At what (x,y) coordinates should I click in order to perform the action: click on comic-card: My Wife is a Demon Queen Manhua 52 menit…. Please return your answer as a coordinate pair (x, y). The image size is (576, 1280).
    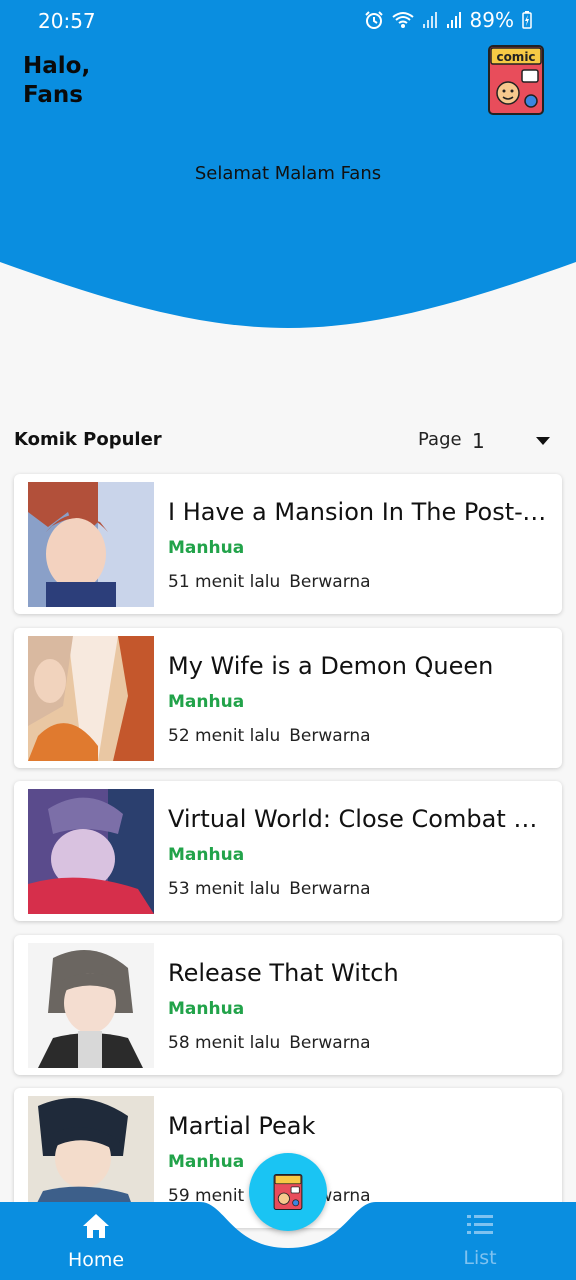
    Looking at the image, I should click on (288, 698).